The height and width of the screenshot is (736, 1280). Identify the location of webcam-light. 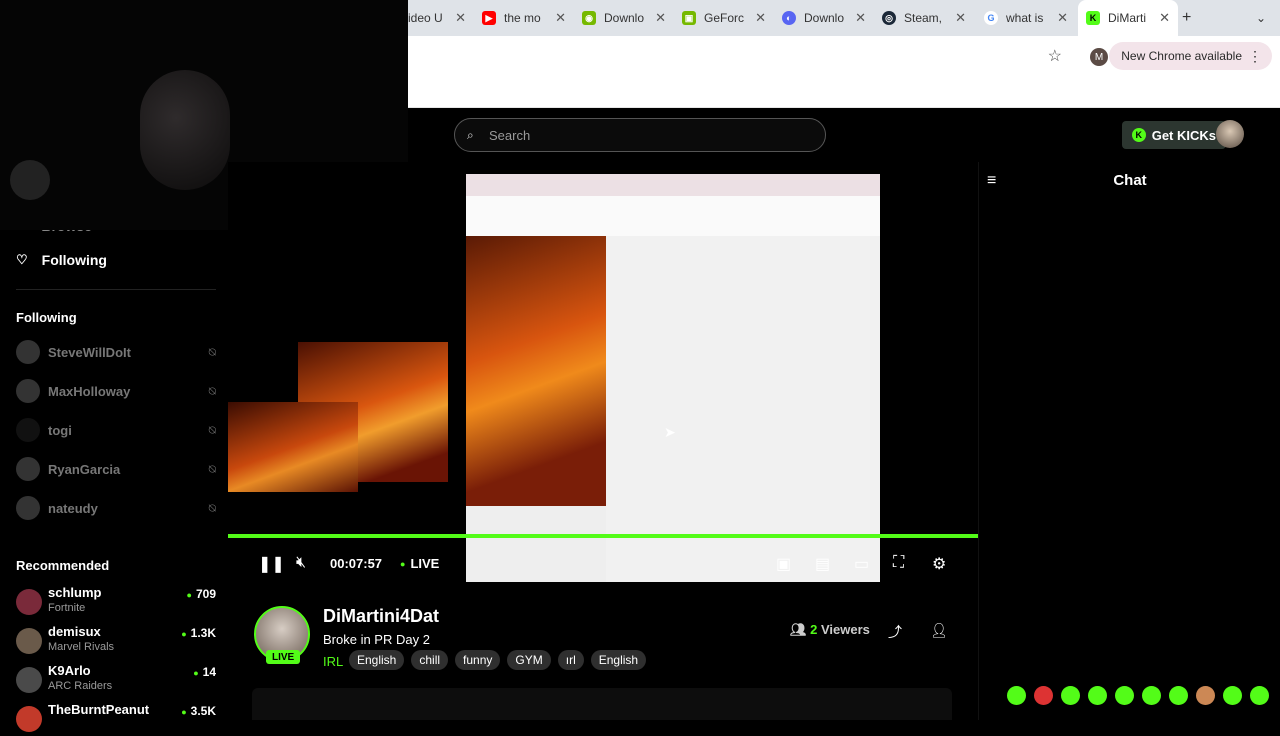
(30, 180).